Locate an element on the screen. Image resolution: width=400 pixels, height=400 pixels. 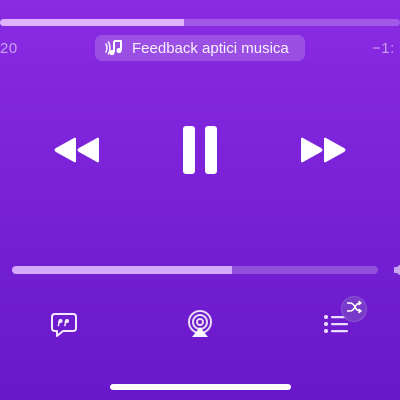
home-indicator is located at coordinates (200, 387).